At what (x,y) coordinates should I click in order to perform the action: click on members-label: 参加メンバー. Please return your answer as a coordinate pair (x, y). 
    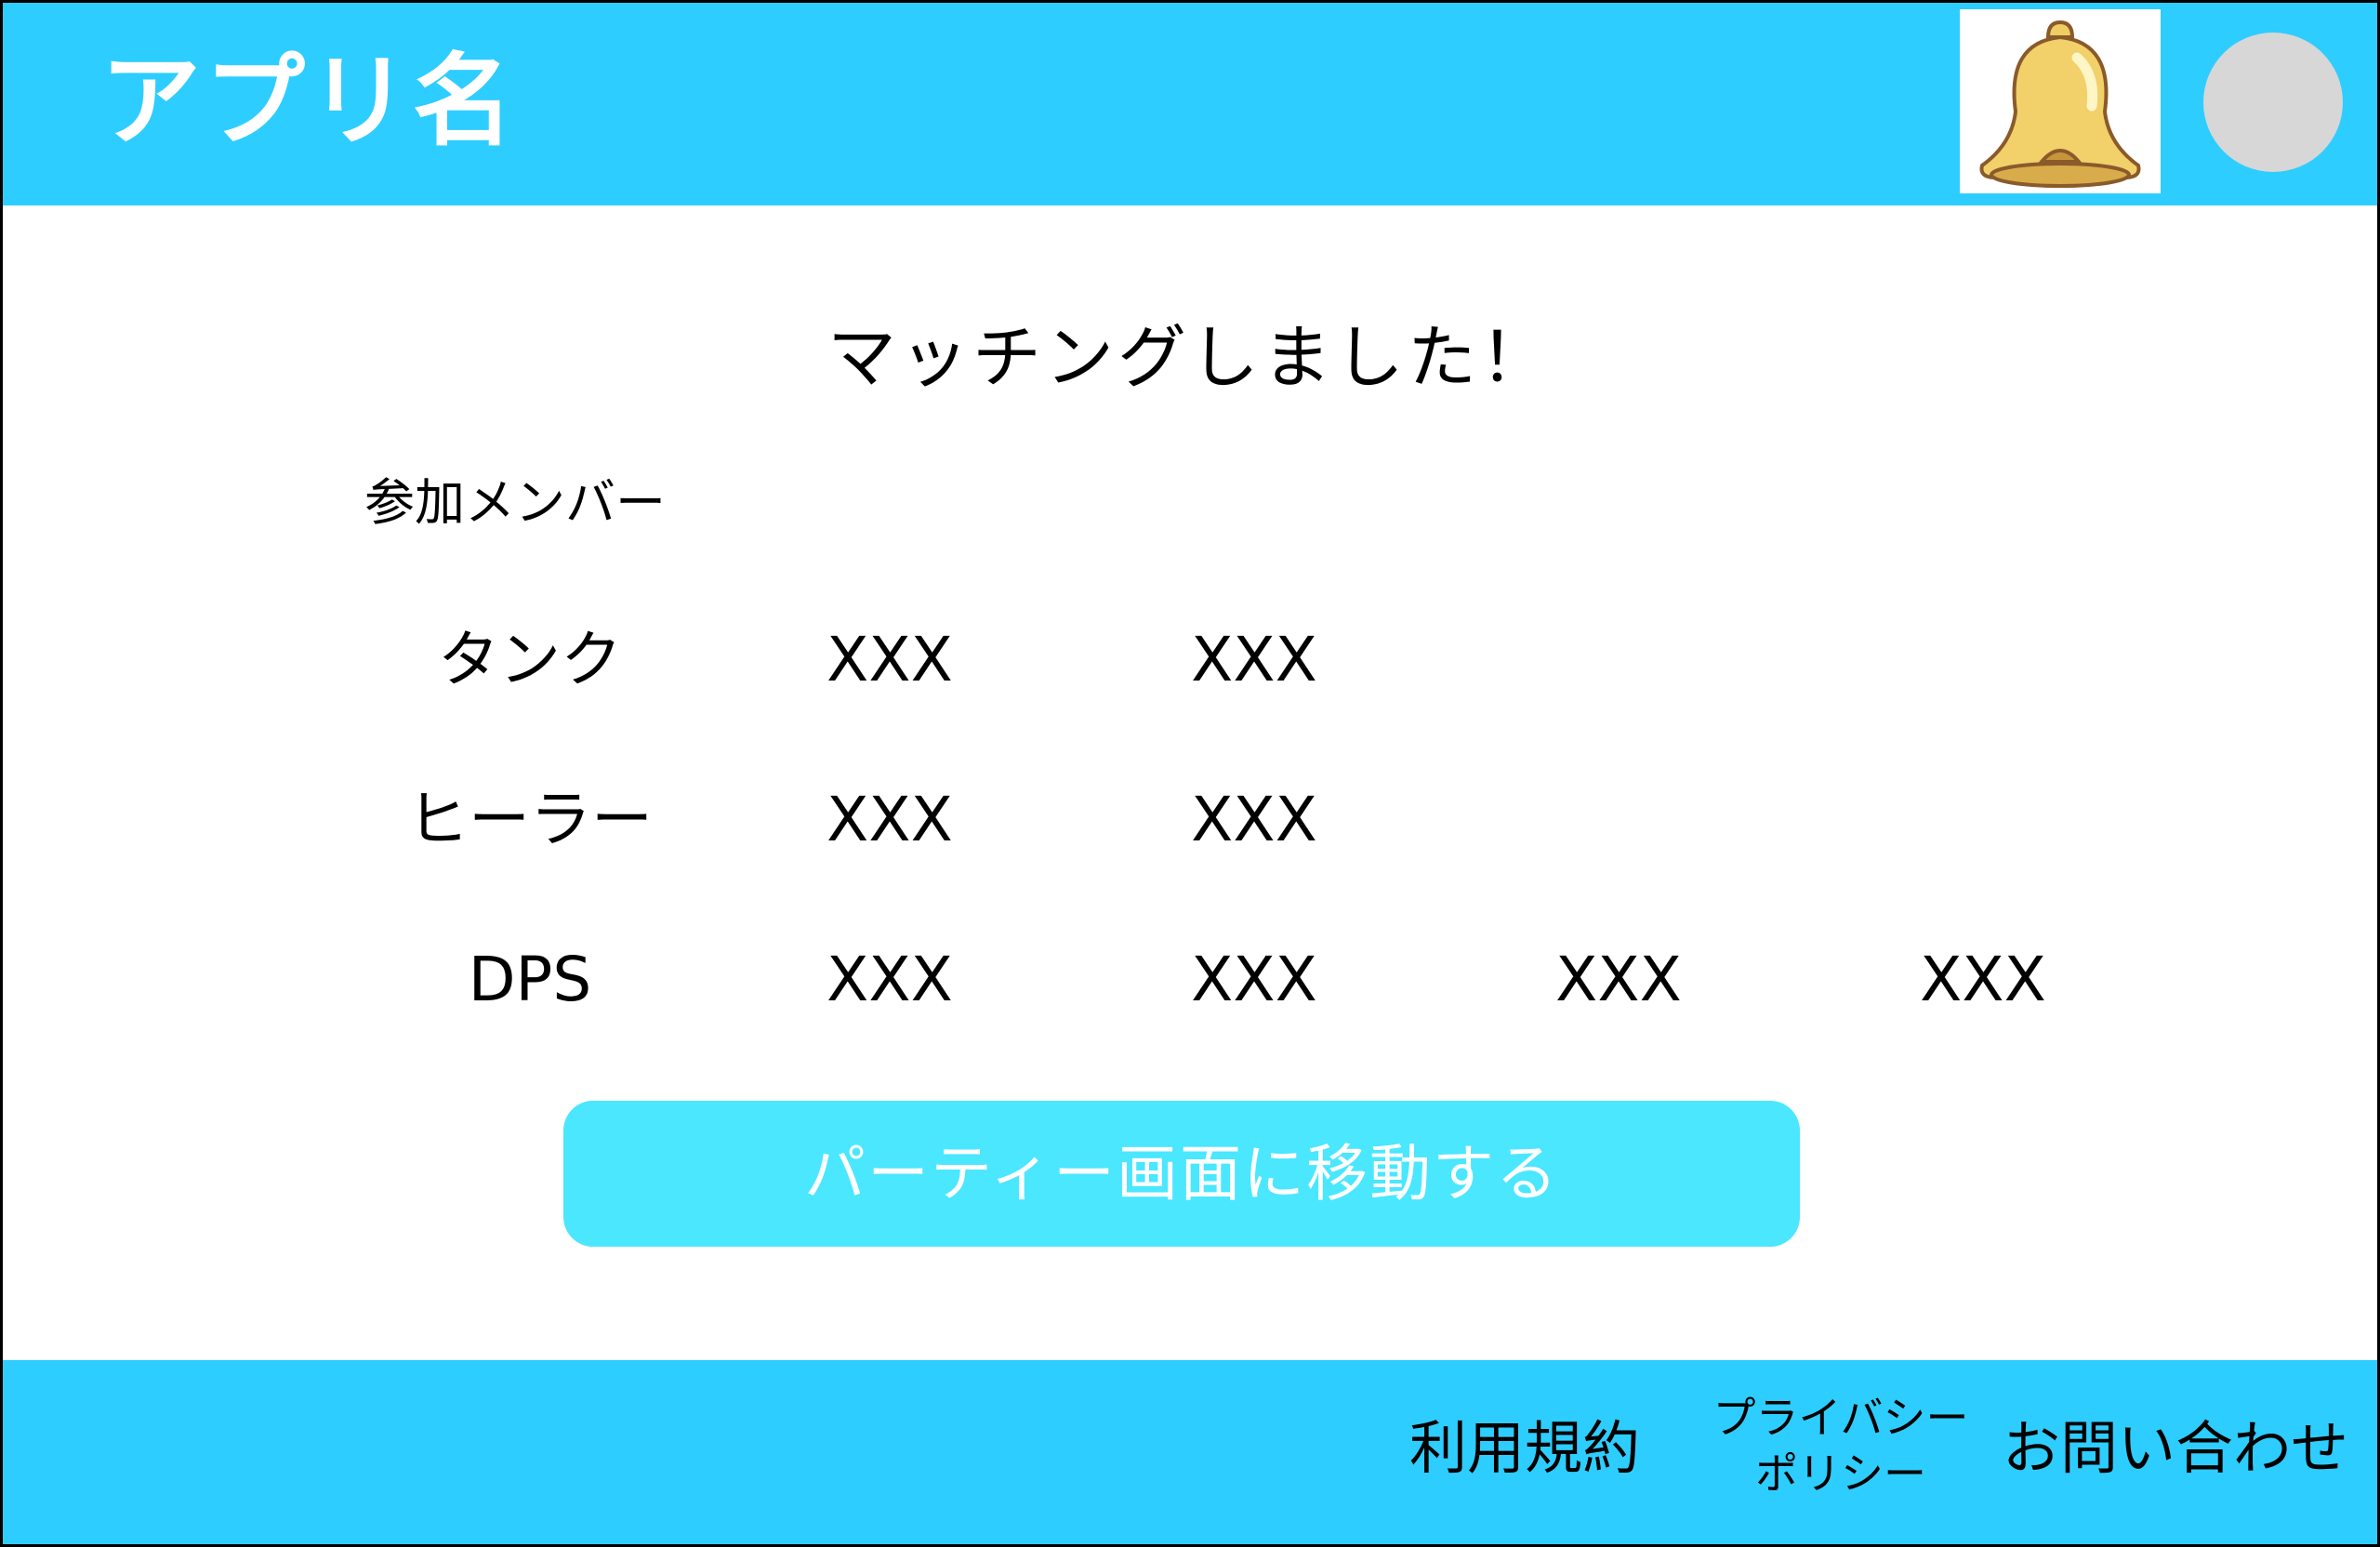
    Looking at the image, I should click on (515, 502).